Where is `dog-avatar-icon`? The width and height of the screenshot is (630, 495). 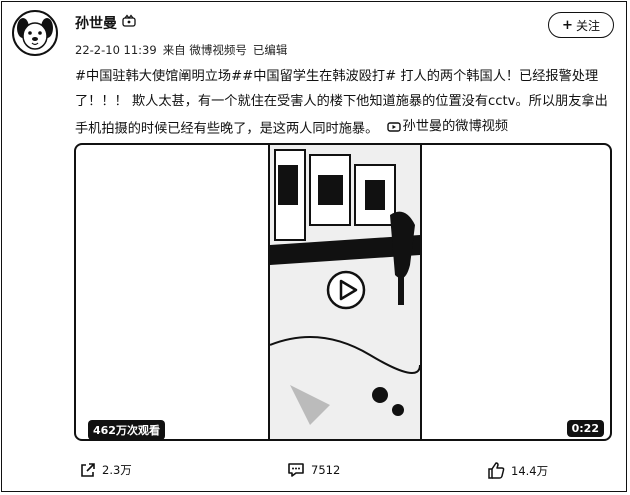 dog-avatar-icon is located at coordinates (35, 34).